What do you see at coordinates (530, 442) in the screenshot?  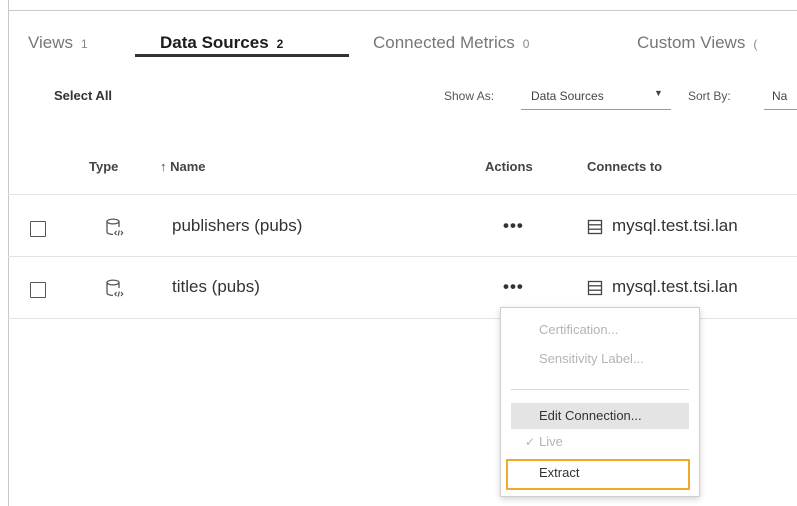 I see `checkmark-icon: ✓` at bounding box center [530, 442].